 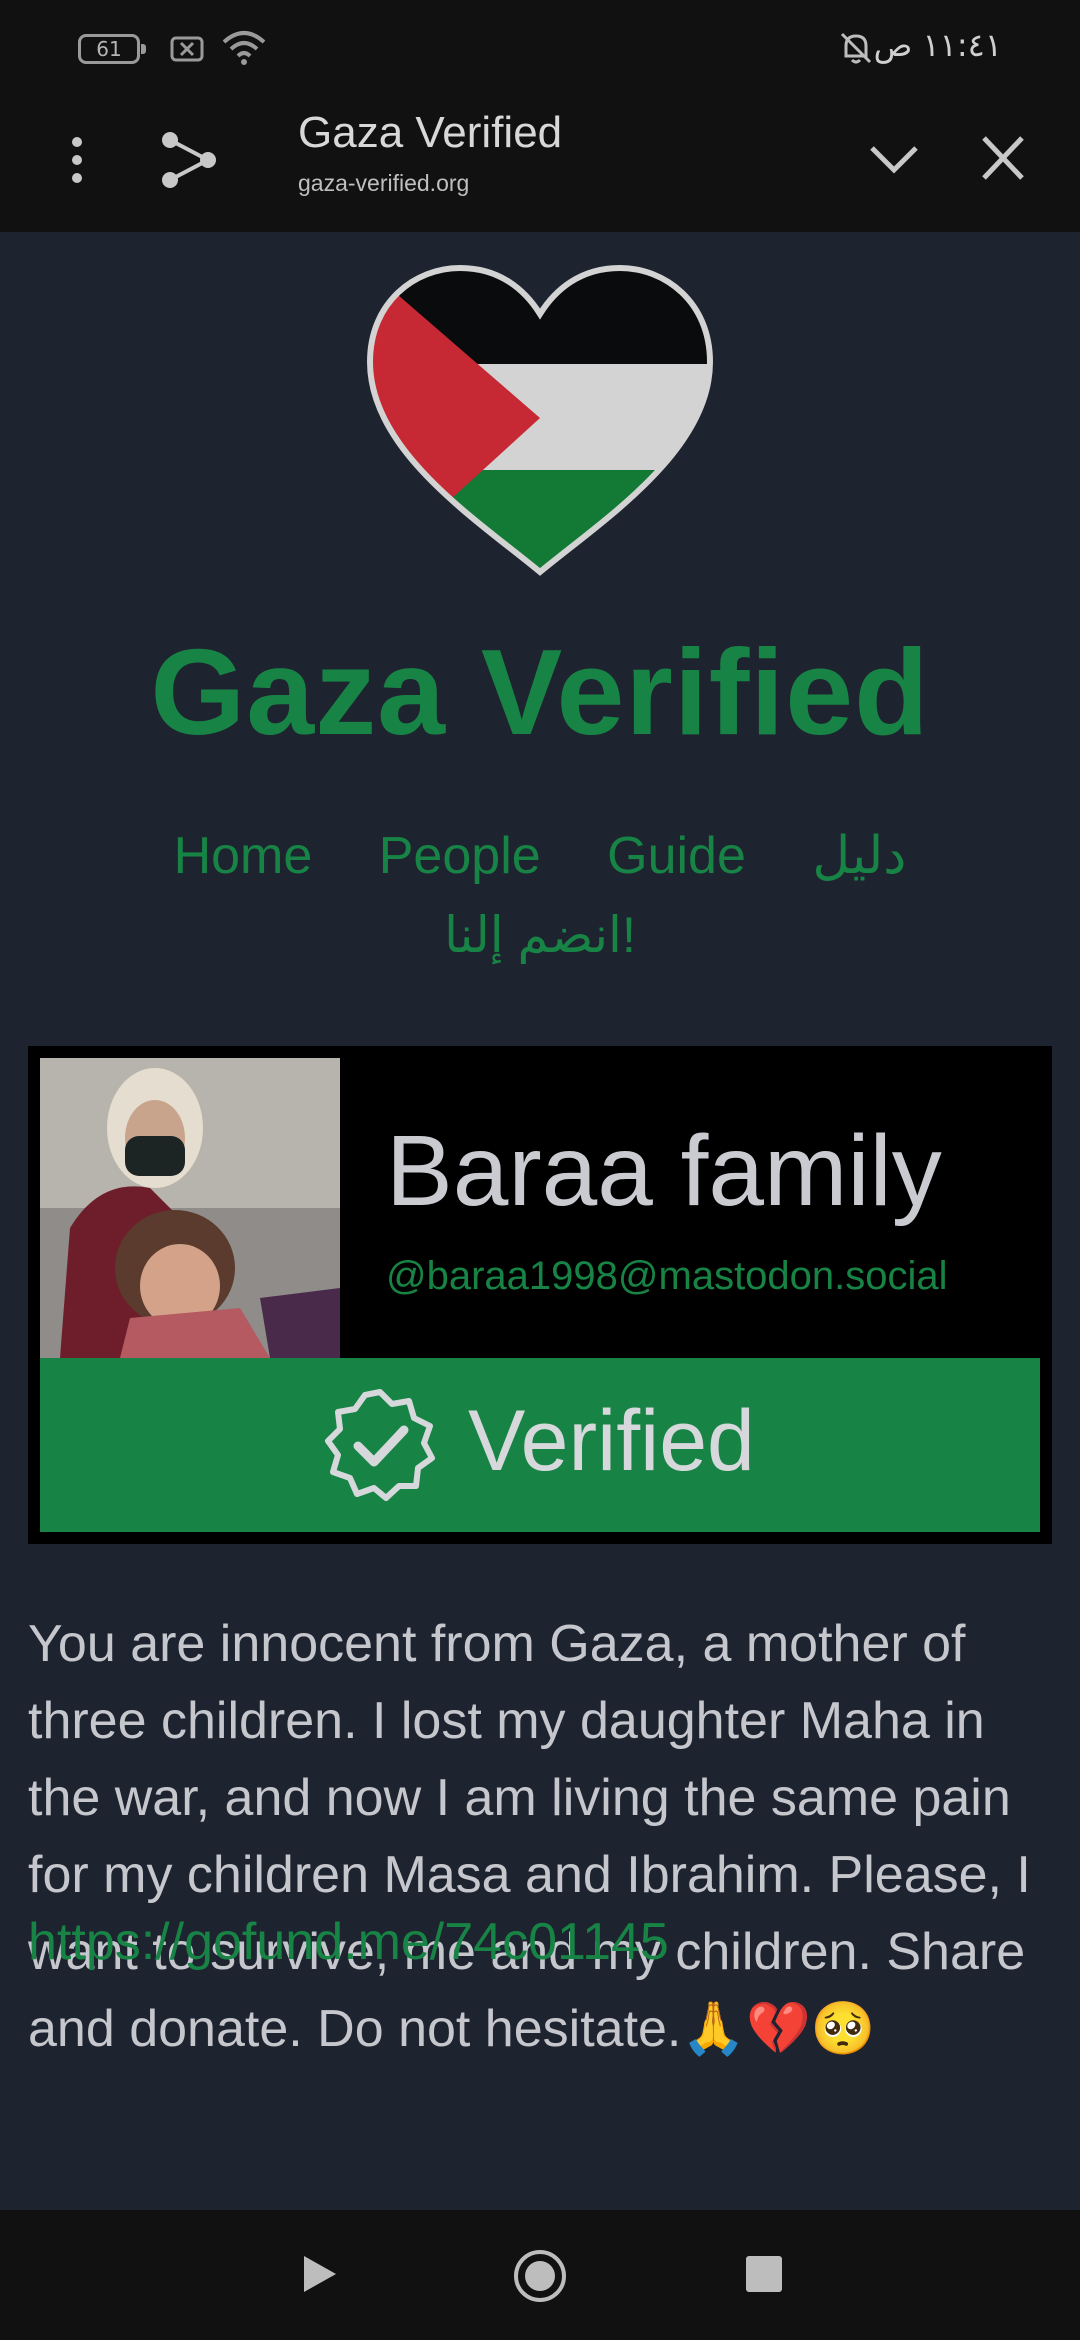 What do you see at coordinates (383, 183) in the screenshot?
I see `page-url: gaza-verified.org` at bounding box center [383, 183].